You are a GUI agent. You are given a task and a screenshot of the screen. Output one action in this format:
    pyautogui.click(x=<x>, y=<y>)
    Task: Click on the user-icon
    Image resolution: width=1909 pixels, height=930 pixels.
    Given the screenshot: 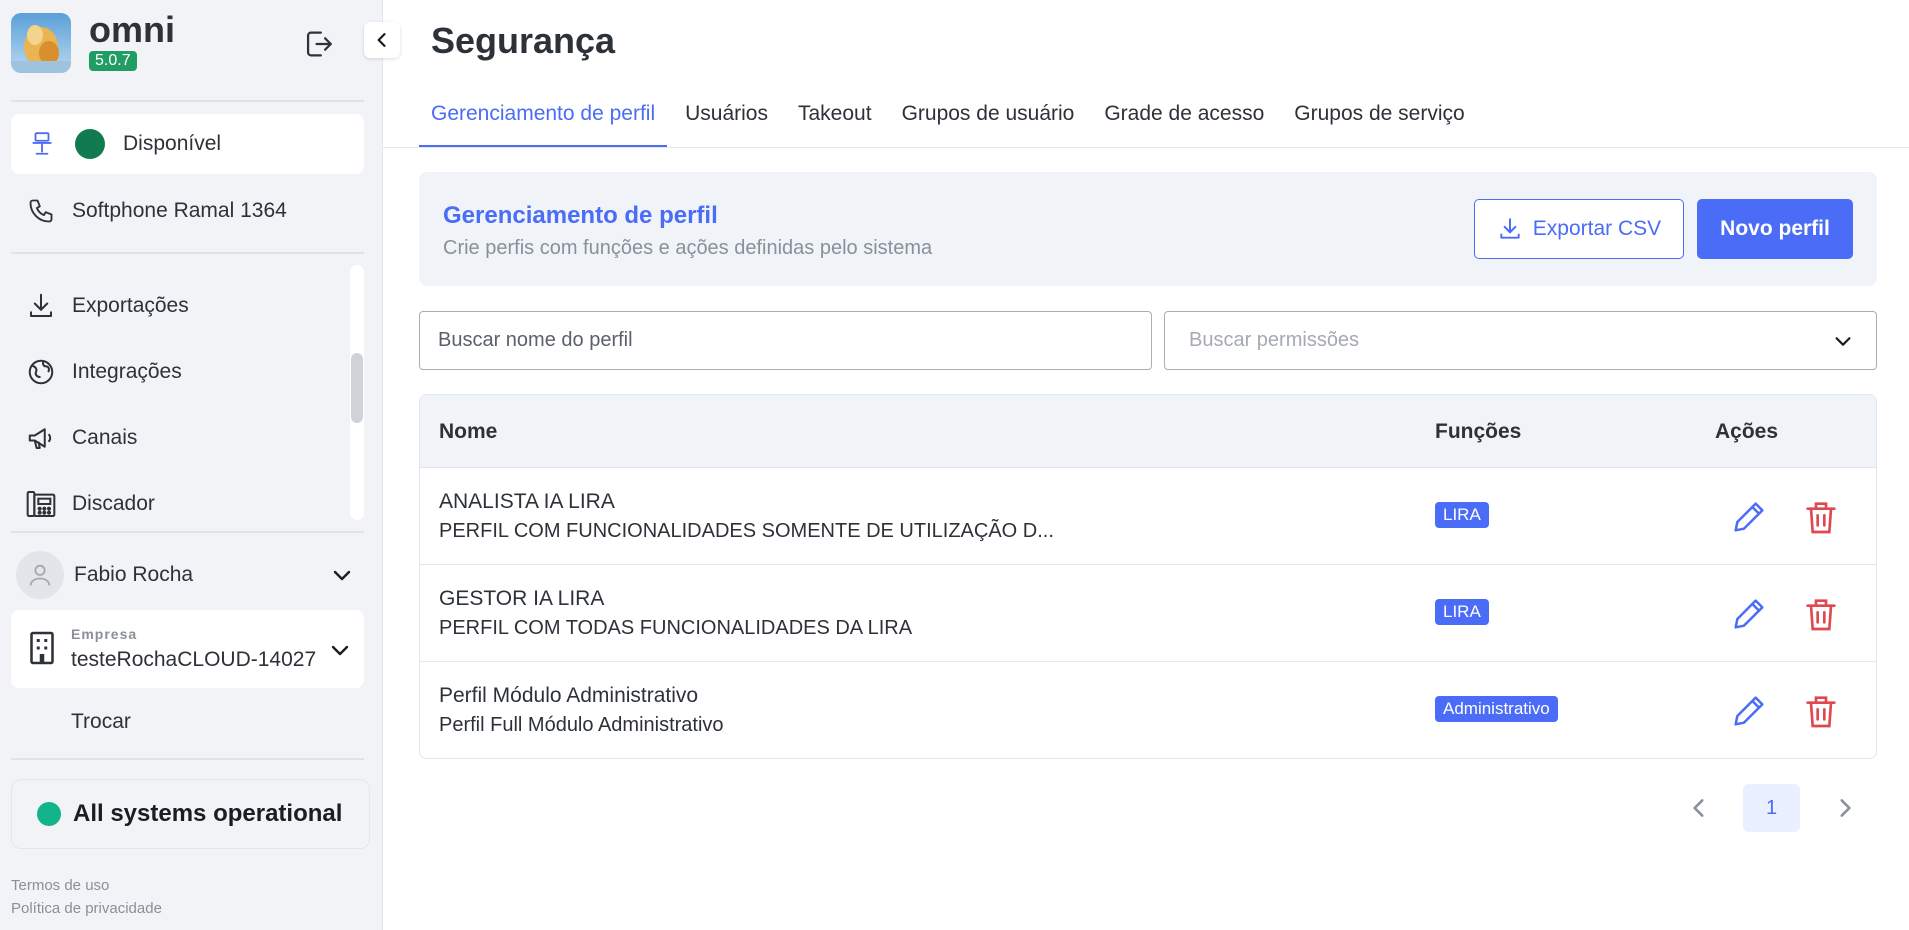 What is the action you would take?
    pyautogui.click(x=40, y=575)
    